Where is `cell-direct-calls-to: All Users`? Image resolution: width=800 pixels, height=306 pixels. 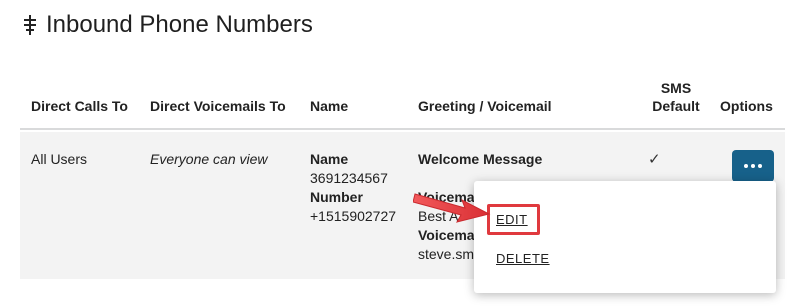 cell-direct-calls-to: All Users is located at coordinates (59, 159).